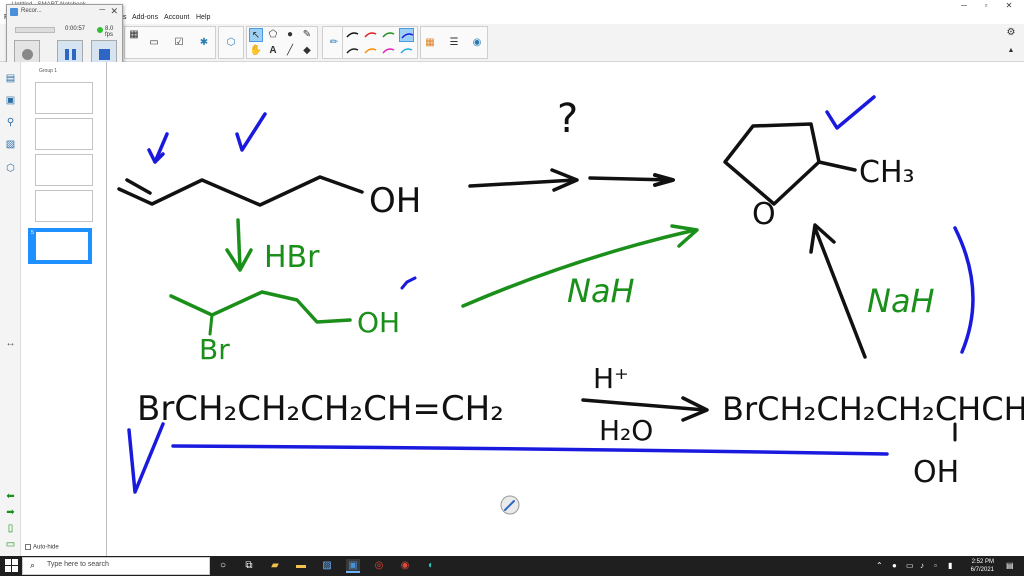 The image size is (1024, 576). I want to click on thumbnail-content, so click(64, 98).